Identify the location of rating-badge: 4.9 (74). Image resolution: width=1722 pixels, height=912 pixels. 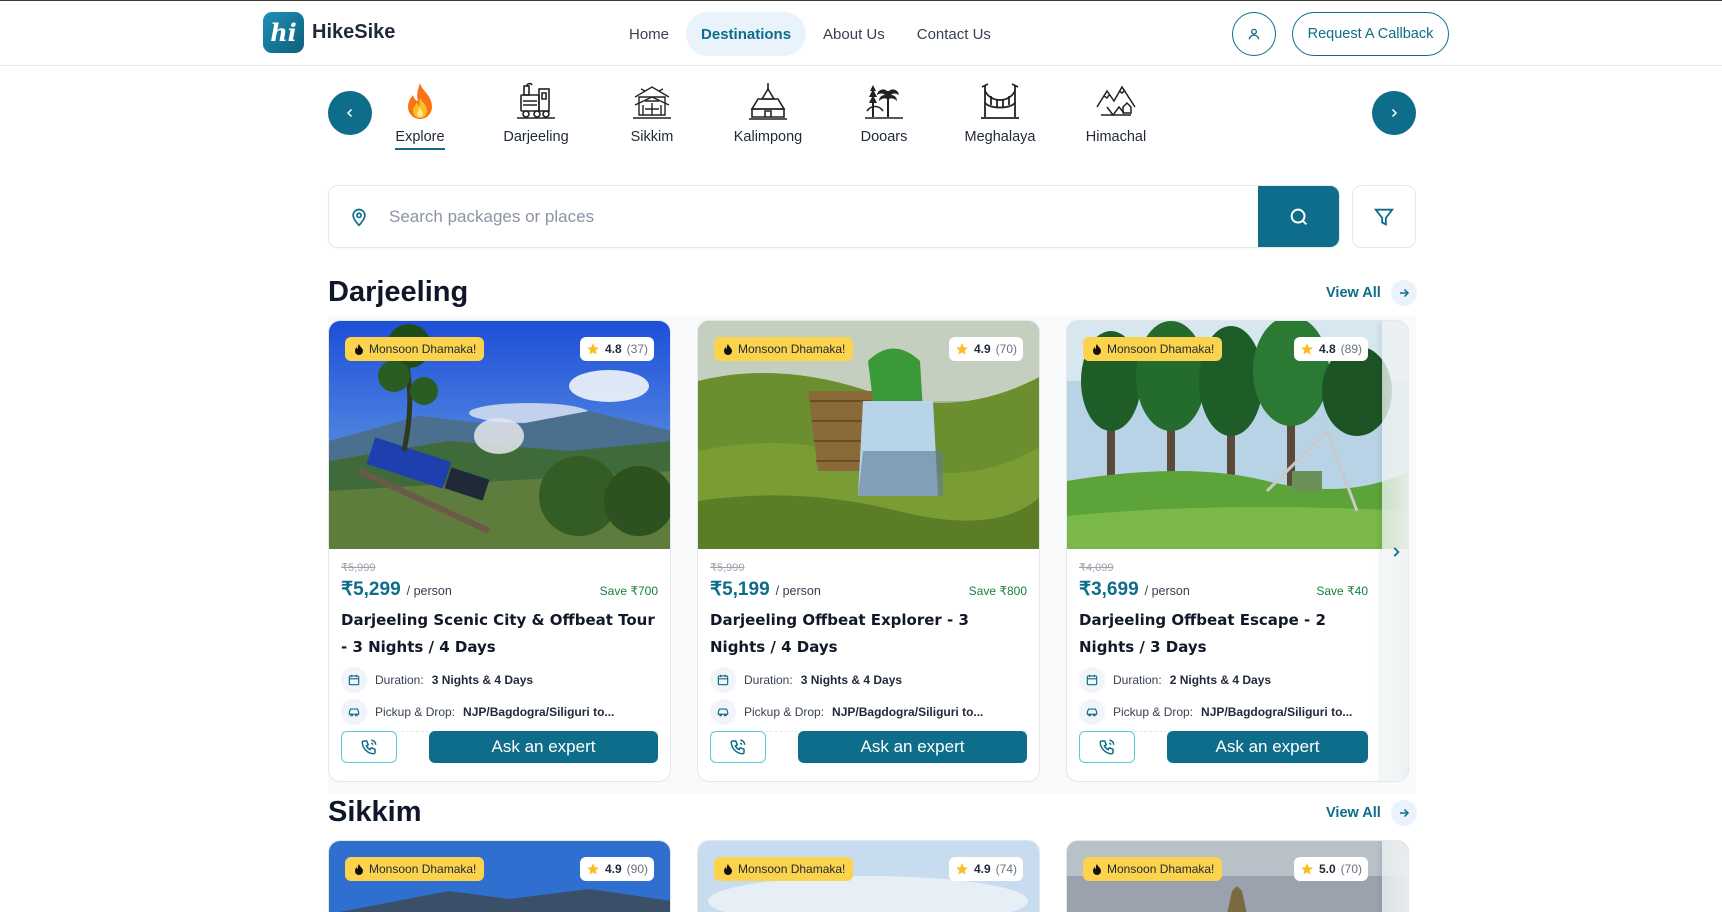
(985, 869).